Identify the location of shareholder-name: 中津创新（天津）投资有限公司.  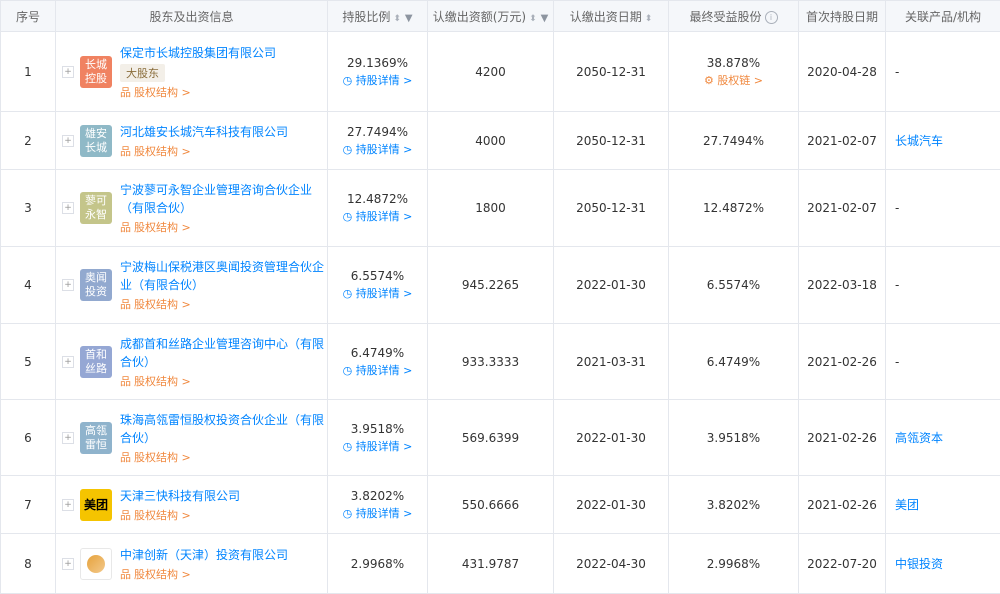
(204, 555).